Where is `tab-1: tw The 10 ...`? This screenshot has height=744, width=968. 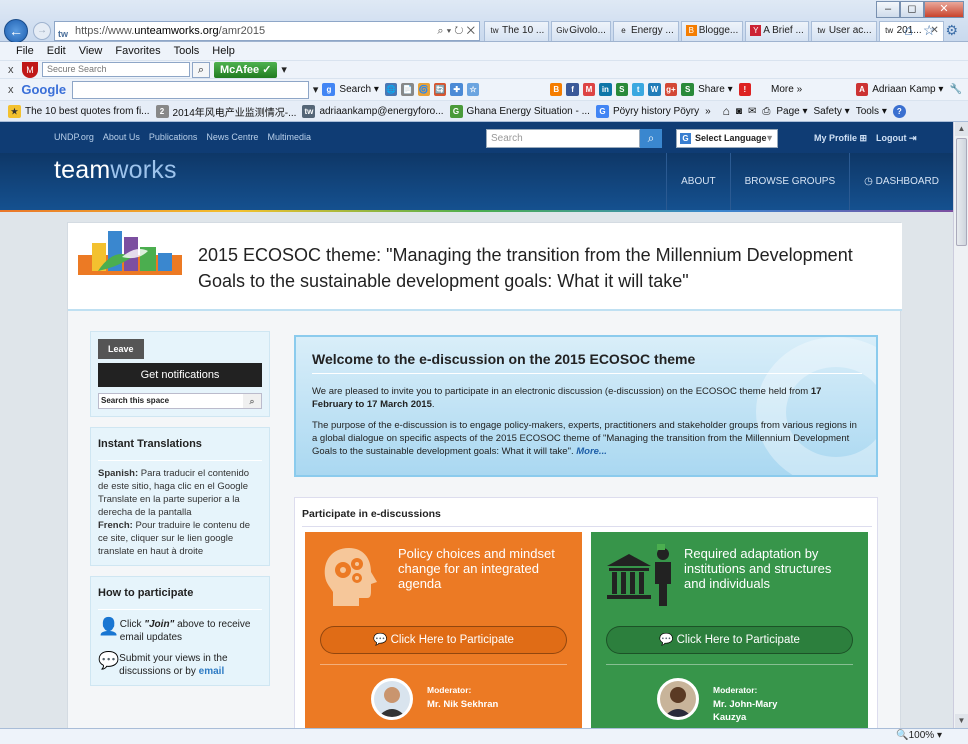
tab-1: tw The 10 ... is located at coordinates (517, 31).